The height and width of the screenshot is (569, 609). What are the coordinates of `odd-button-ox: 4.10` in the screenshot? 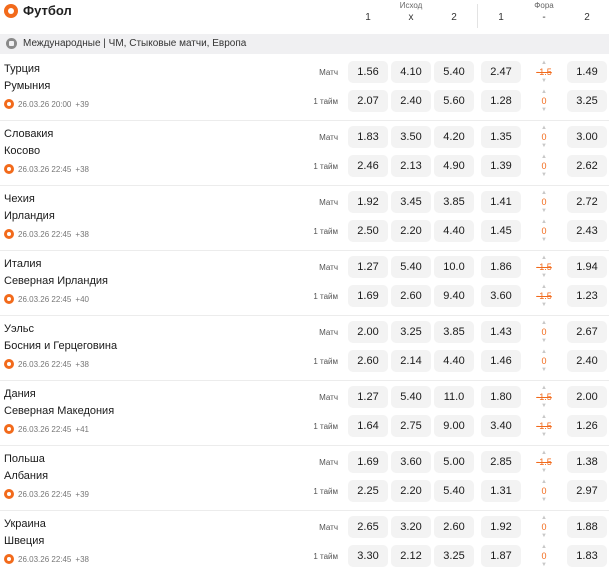 It's located at (411, 72).